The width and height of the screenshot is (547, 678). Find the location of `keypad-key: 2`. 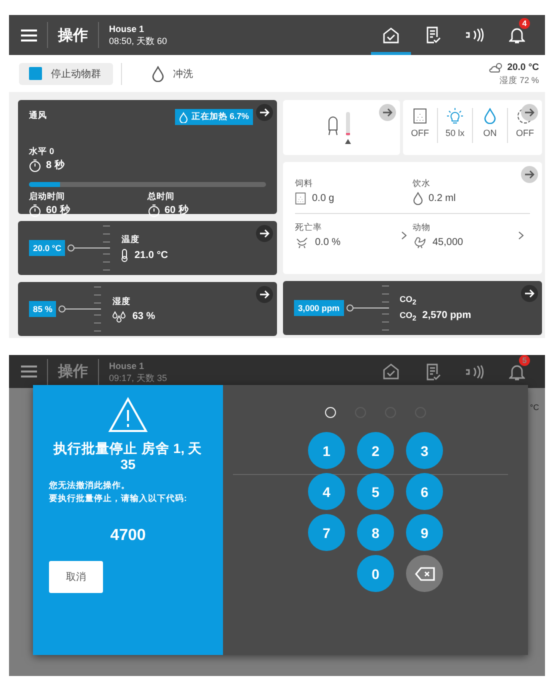

keypad-key: 2 is located at coordinates (375, 450).